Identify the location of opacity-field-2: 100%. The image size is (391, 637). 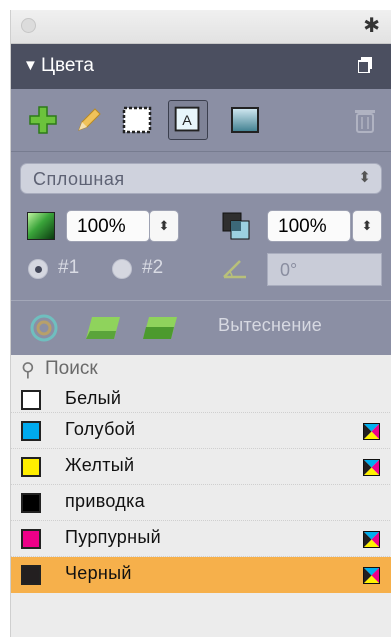
(309, 226).